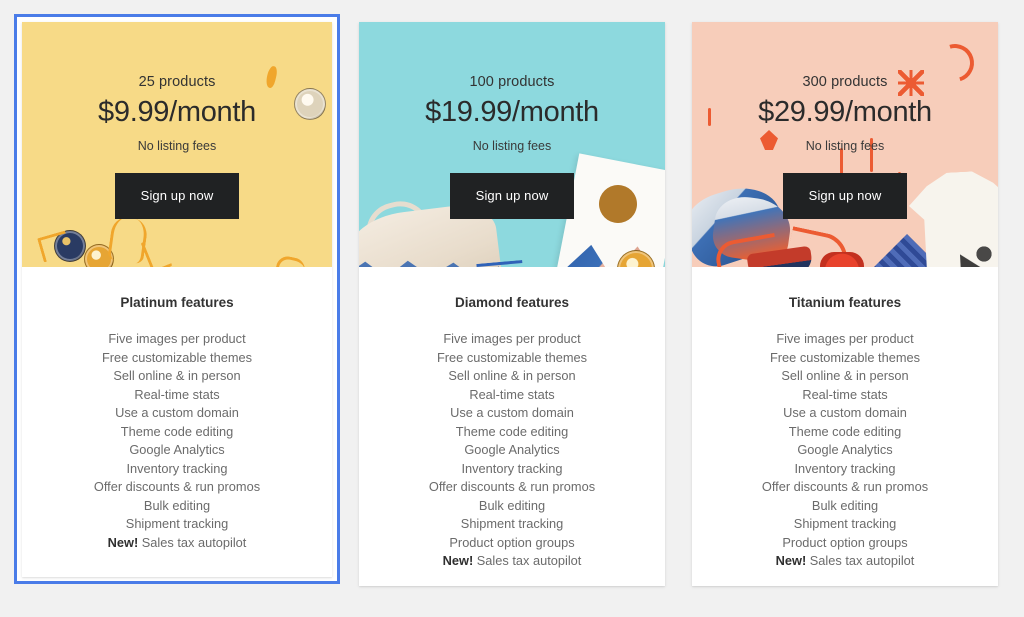  Describe the element at coordinates (907, 250) in the screenshot. I see `bandana-icon` at that location.